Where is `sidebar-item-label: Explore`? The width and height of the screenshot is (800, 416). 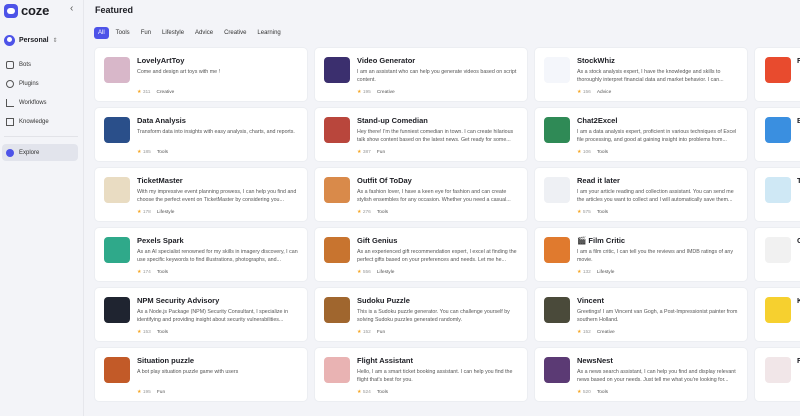 sidebar-item-label: Explore is located at coordinates (29, 152).